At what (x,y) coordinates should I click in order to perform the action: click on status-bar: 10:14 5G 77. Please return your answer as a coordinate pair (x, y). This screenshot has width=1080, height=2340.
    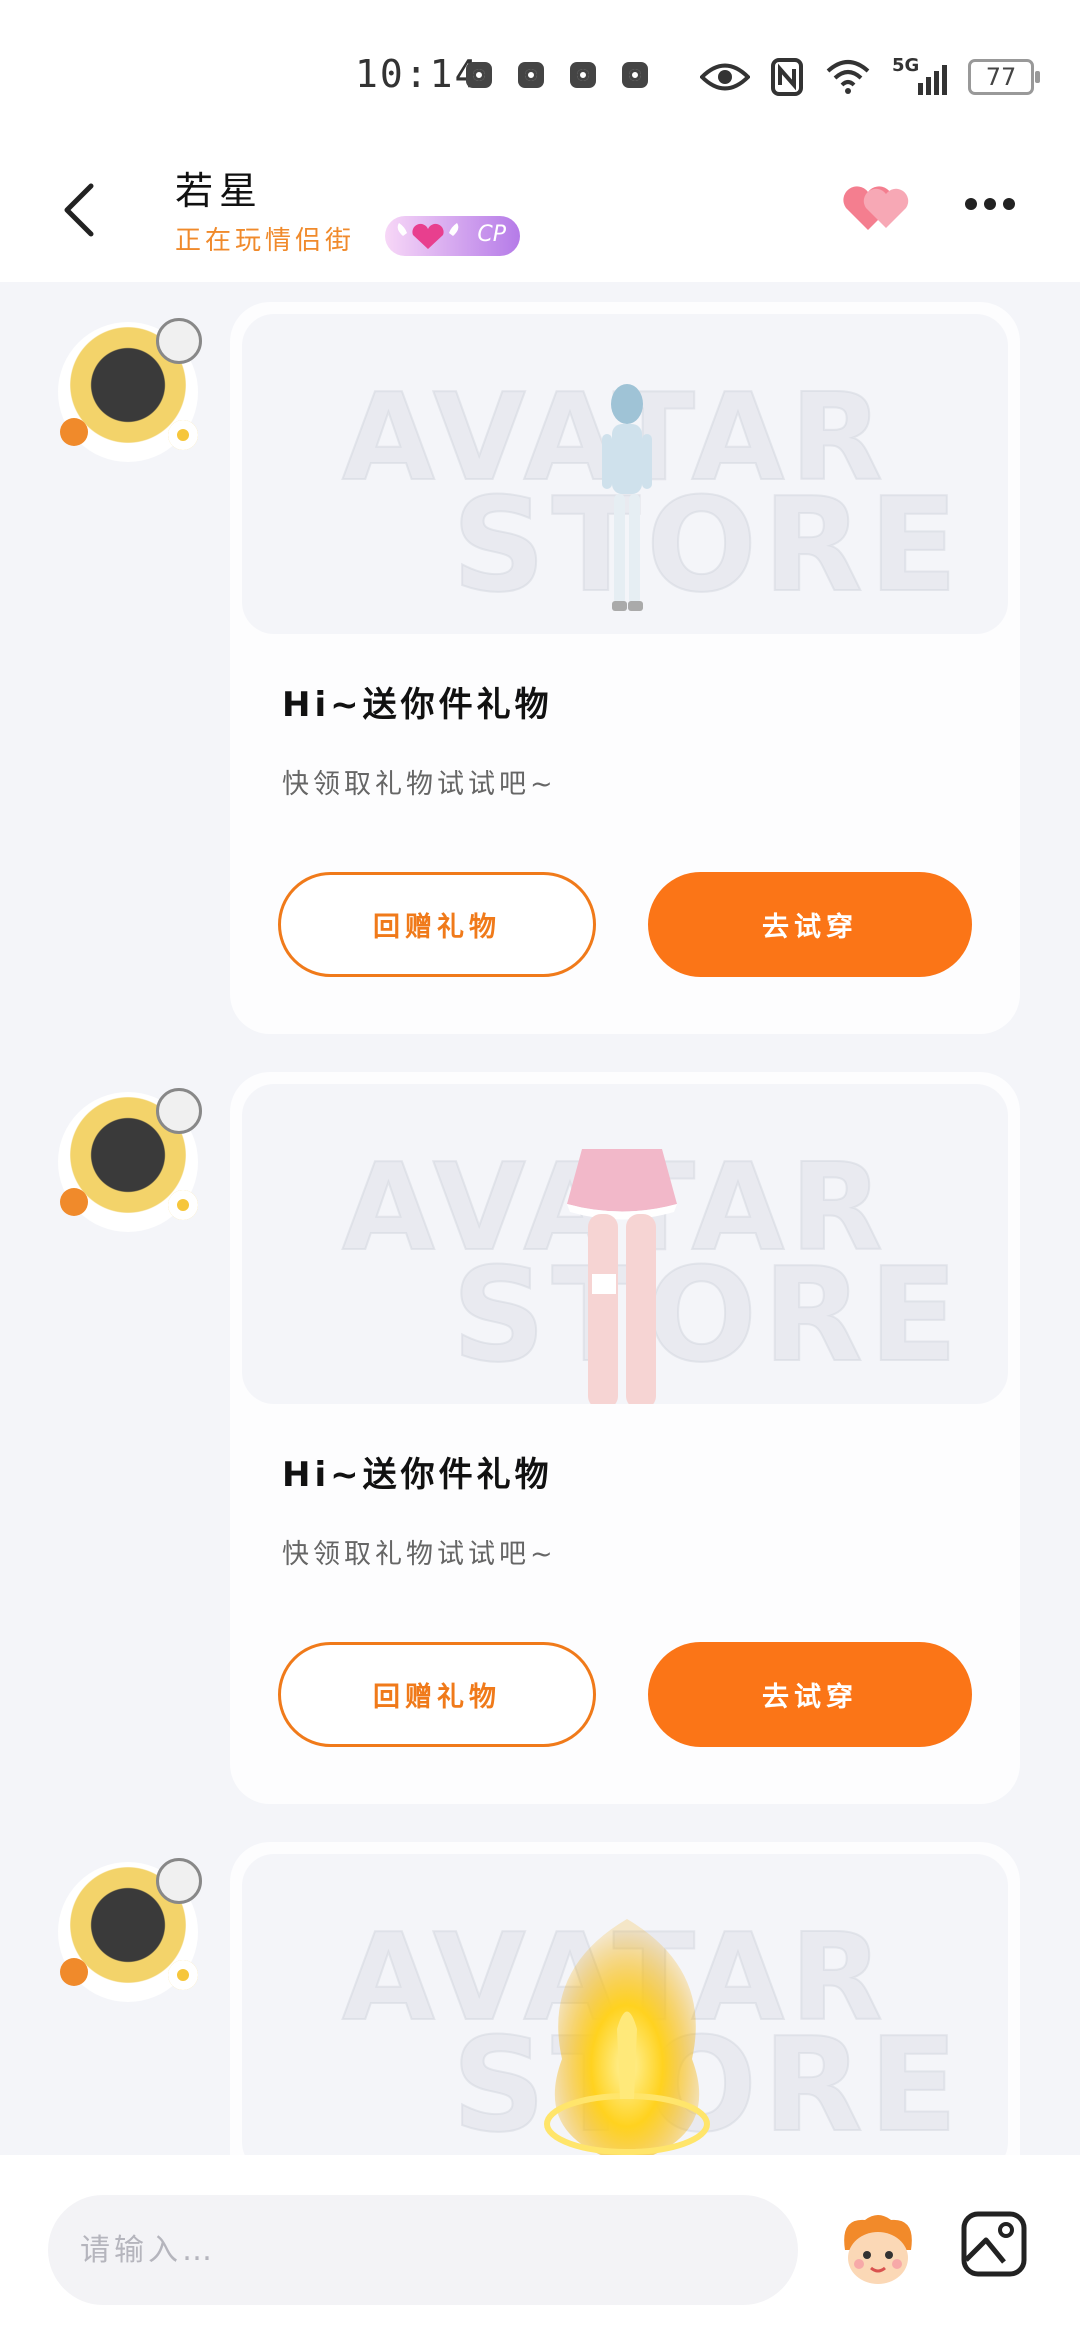
    Looking at the image, I should click on (540, 75).